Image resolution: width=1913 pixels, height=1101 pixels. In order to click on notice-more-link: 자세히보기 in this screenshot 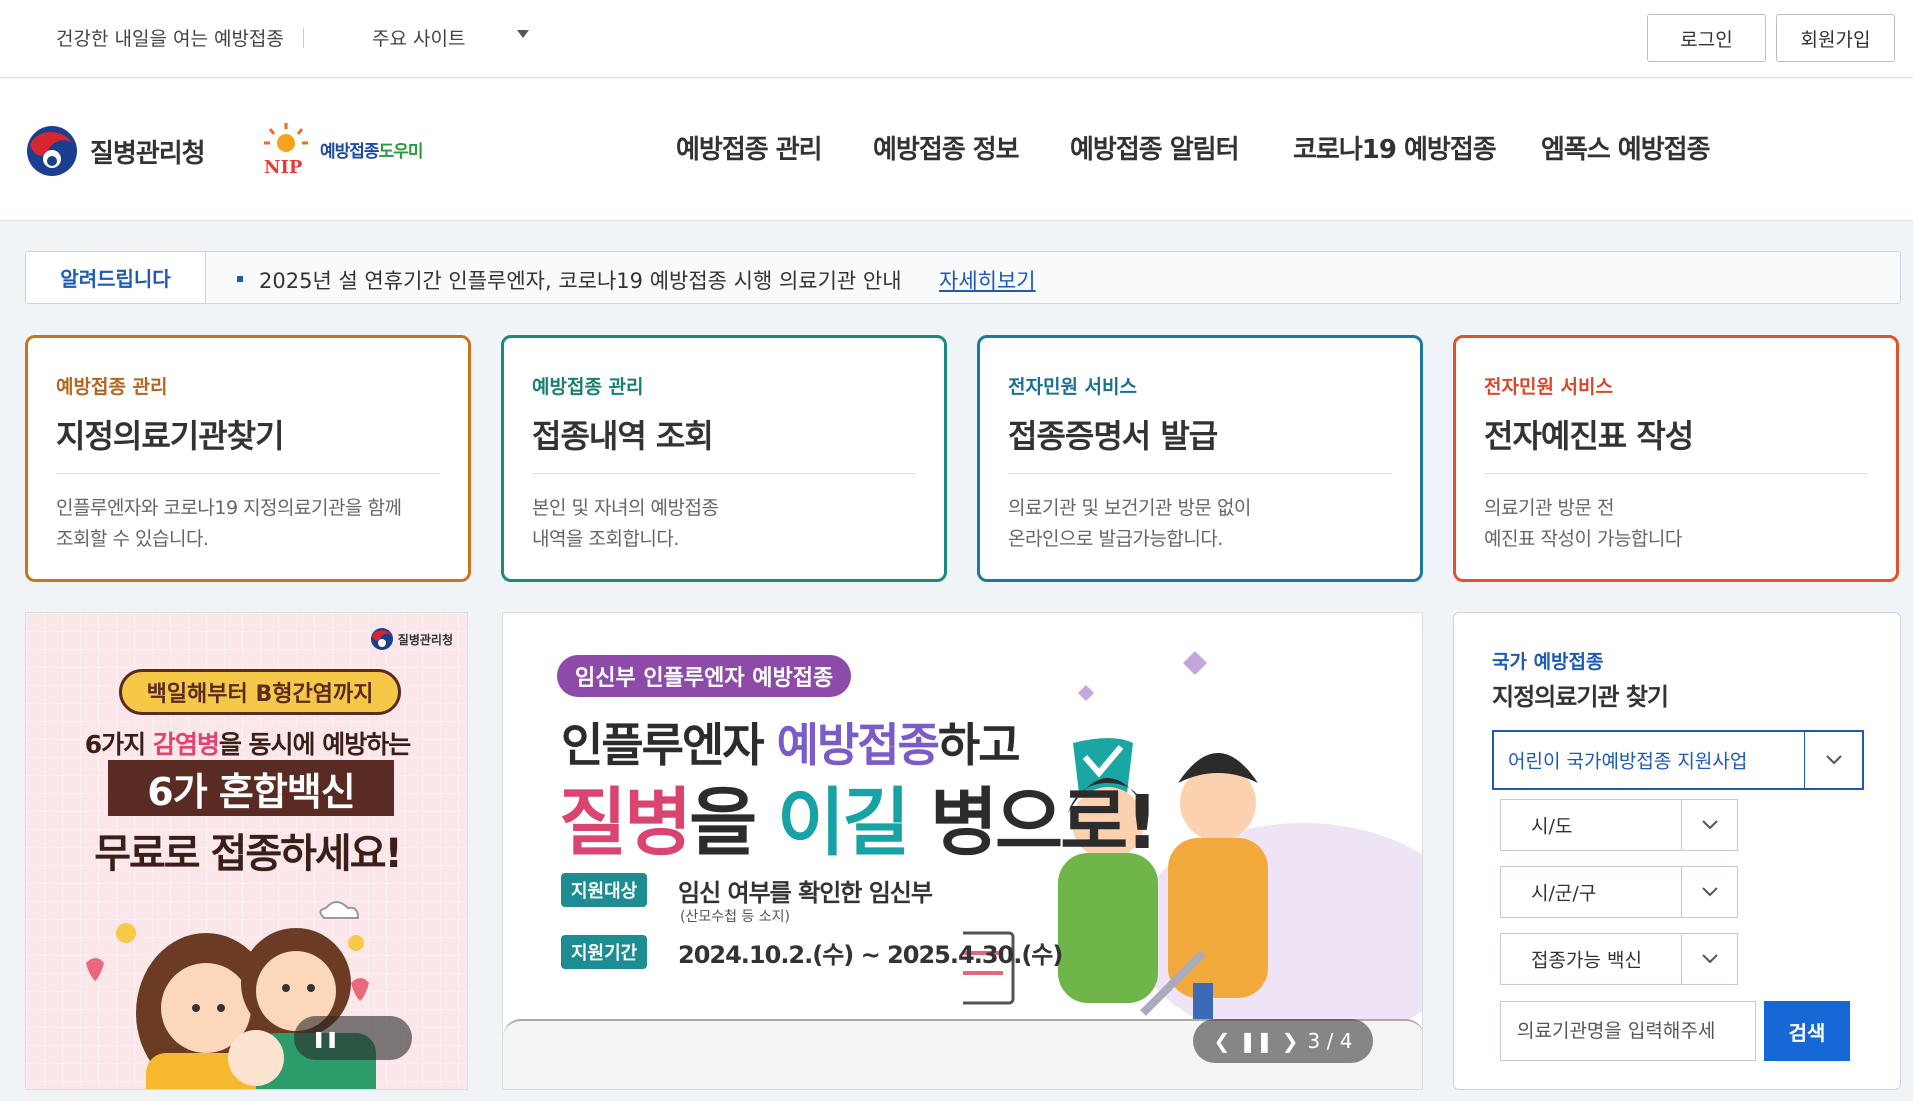, I will do `click(987, 280)`.